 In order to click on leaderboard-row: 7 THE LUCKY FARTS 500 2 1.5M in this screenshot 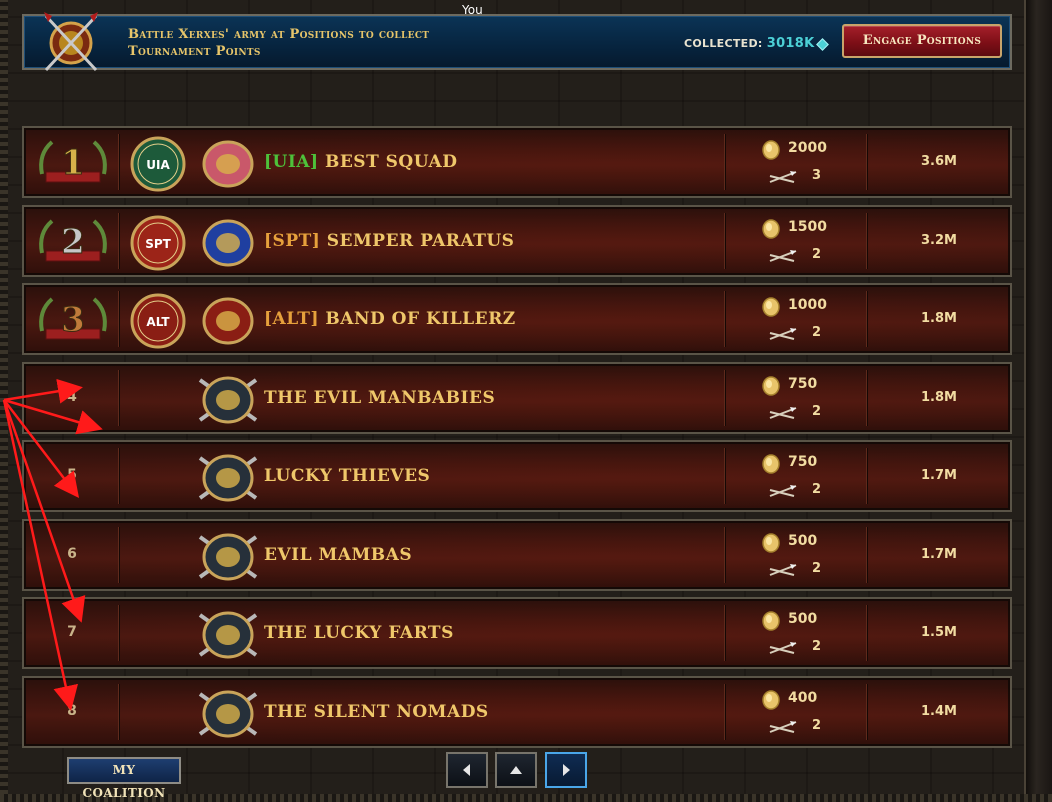, I will do `click(517, 633)`.